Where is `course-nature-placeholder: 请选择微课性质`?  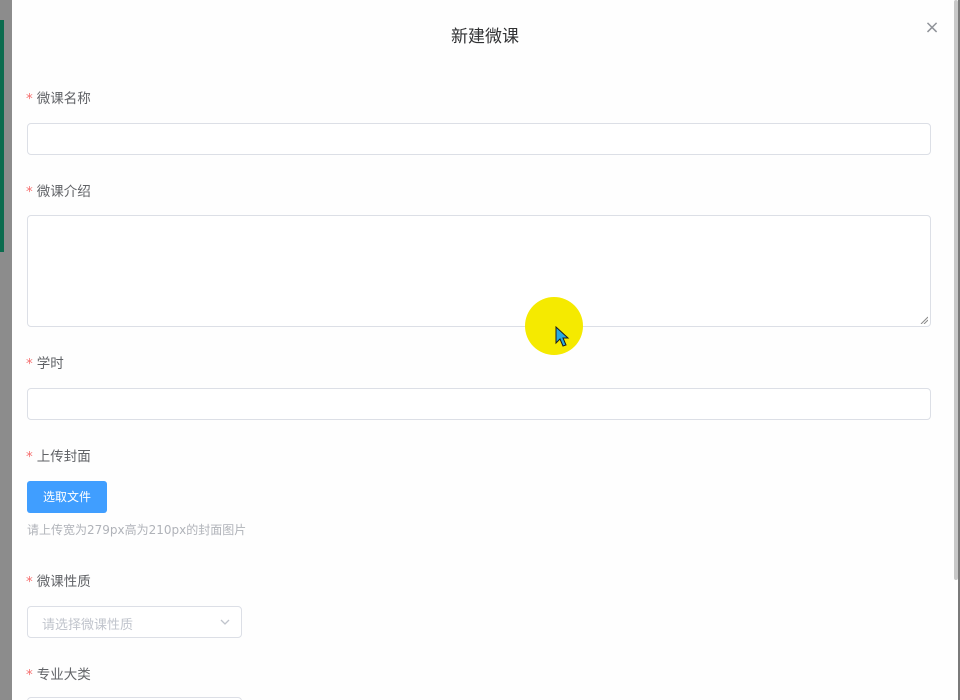 course-nature-placeholder: 请选择微课性质 is located at coordinates (88, 625).